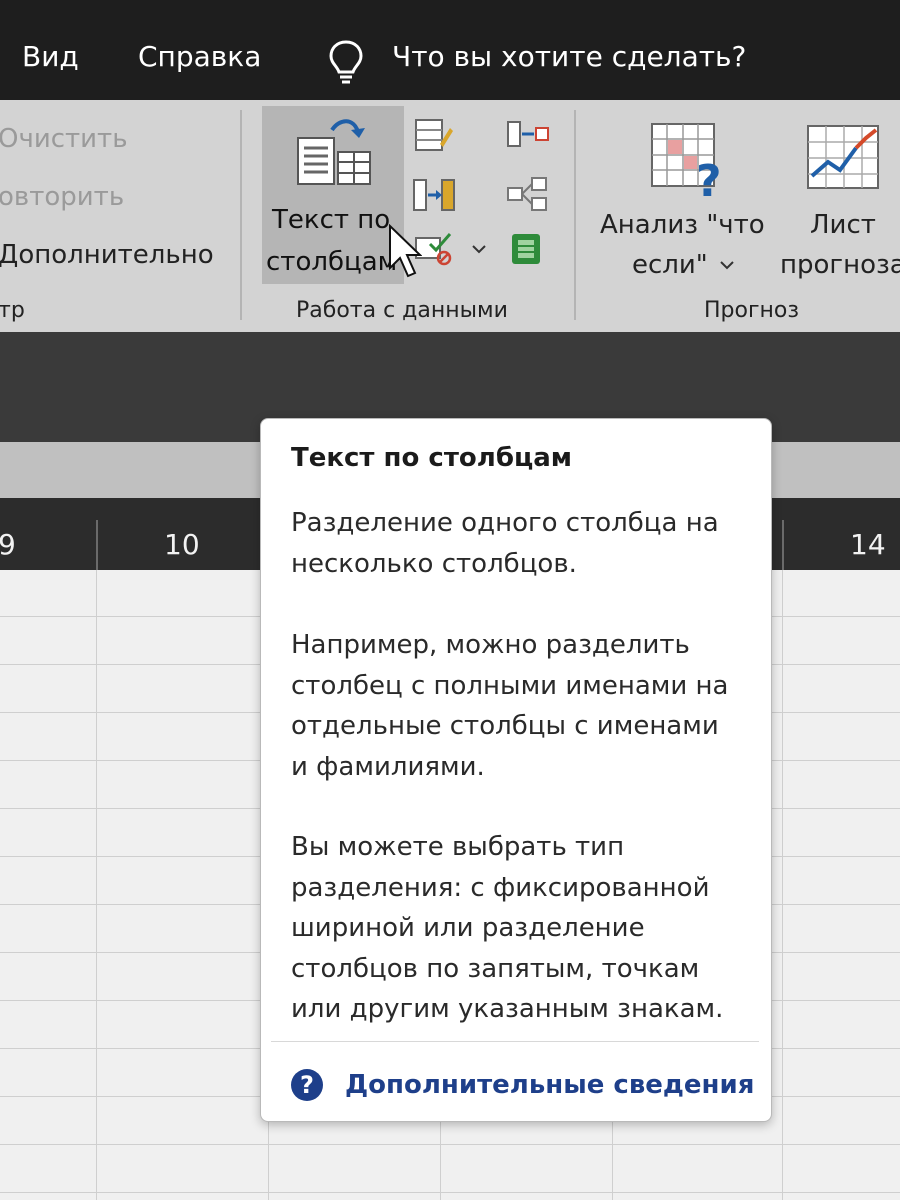  What do you see at coordinates (682, 225) in the screenshot?
I see `what-if-label-1: Анализ "что` at bounding box center [682, 225].